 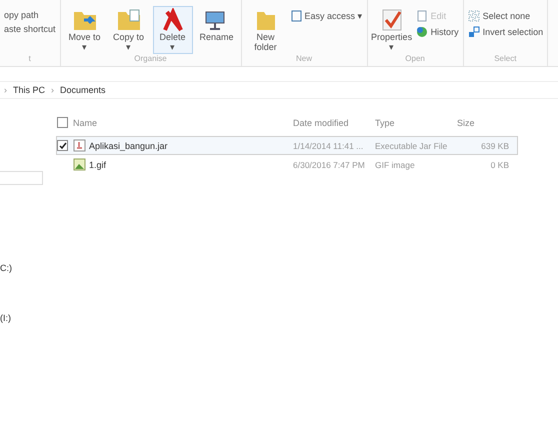 What do you see at coordinates (334, 123) in the screenshot?
I see `column-header: Date modified` at bounding box center [334, 123].